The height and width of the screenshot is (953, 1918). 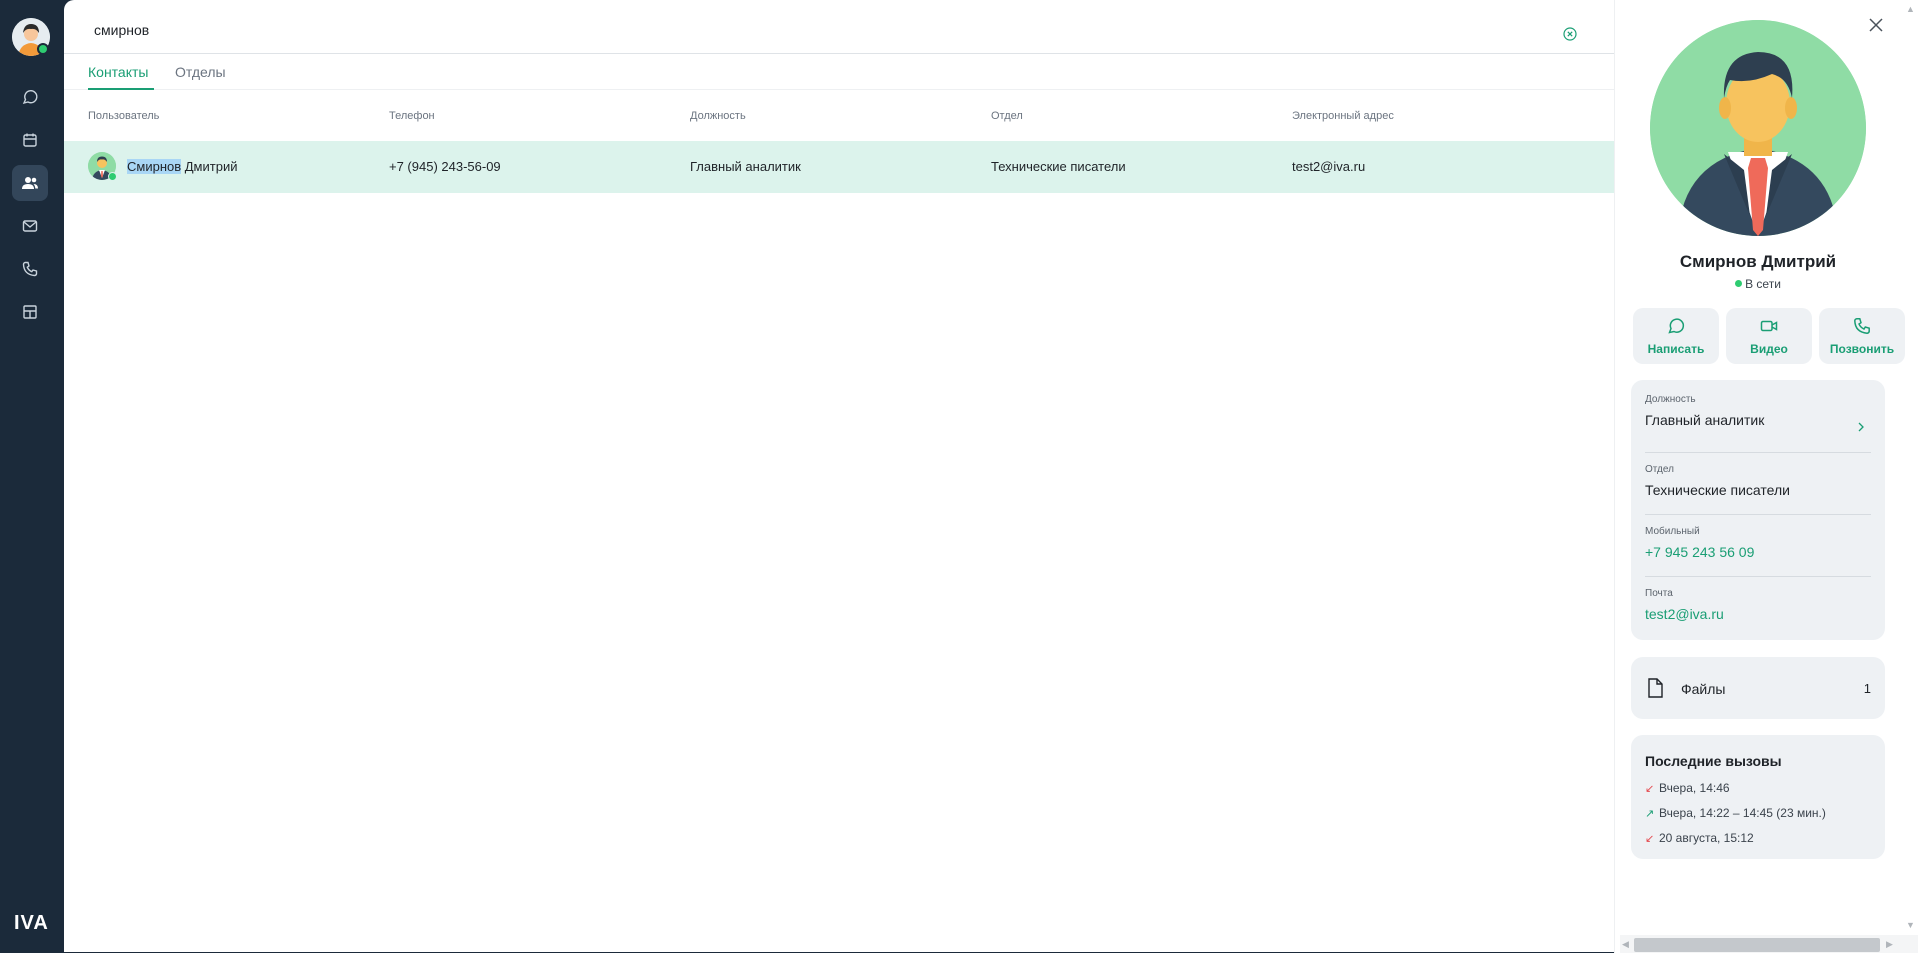 I want to click on scroll-left-arrow-icon: ◀, so click(x=1625, y=944).